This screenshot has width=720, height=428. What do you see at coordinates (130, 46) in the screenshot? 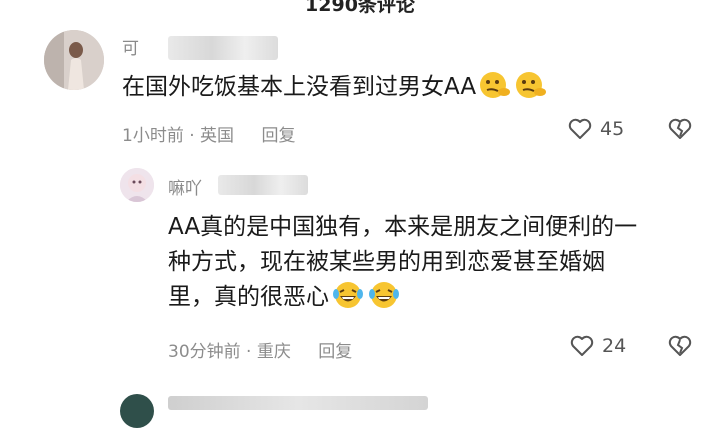
I see `username: 可` at bounding box center [130, 46].